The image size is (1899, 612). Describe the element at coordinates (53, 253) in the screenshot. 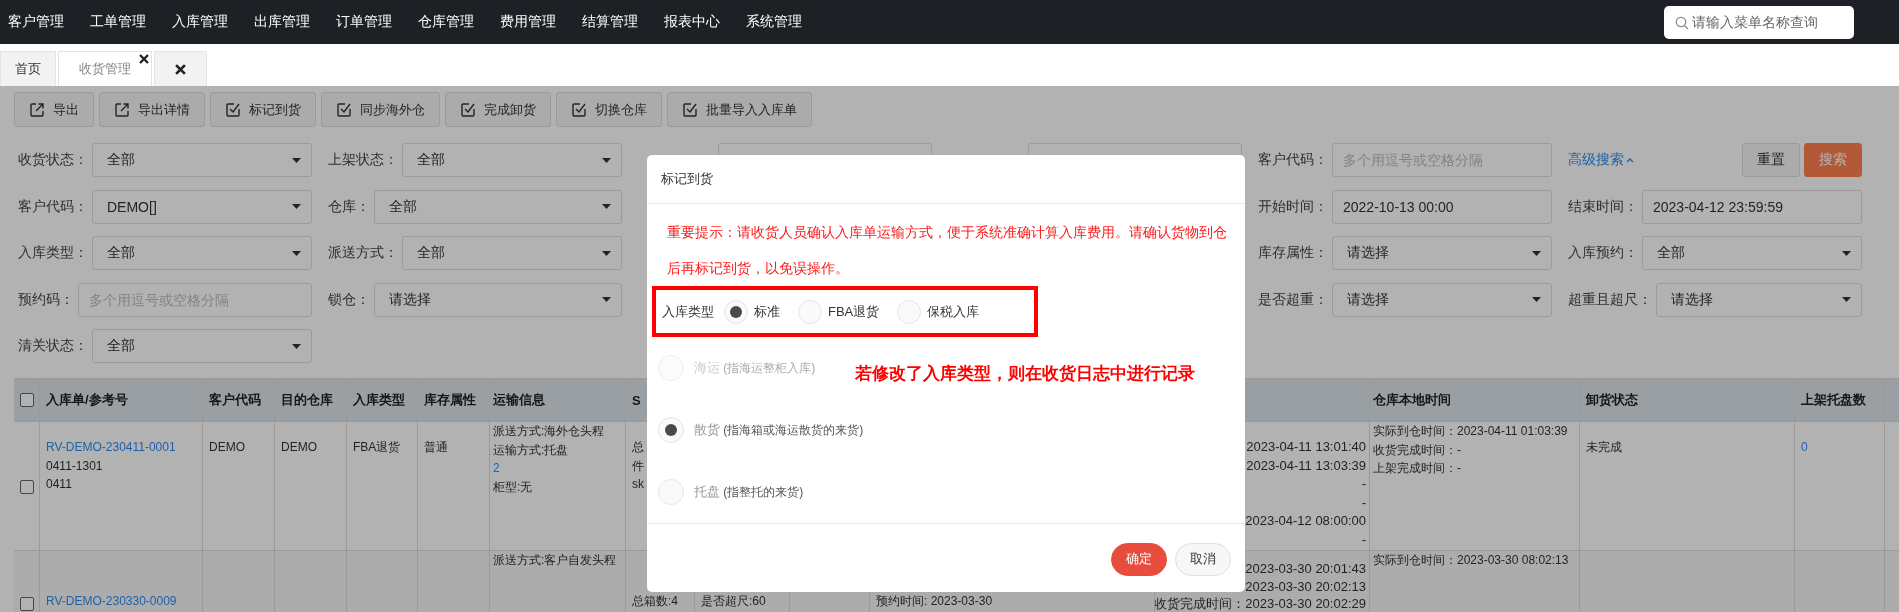

I see `filter-label: 入库类型：` at that location.